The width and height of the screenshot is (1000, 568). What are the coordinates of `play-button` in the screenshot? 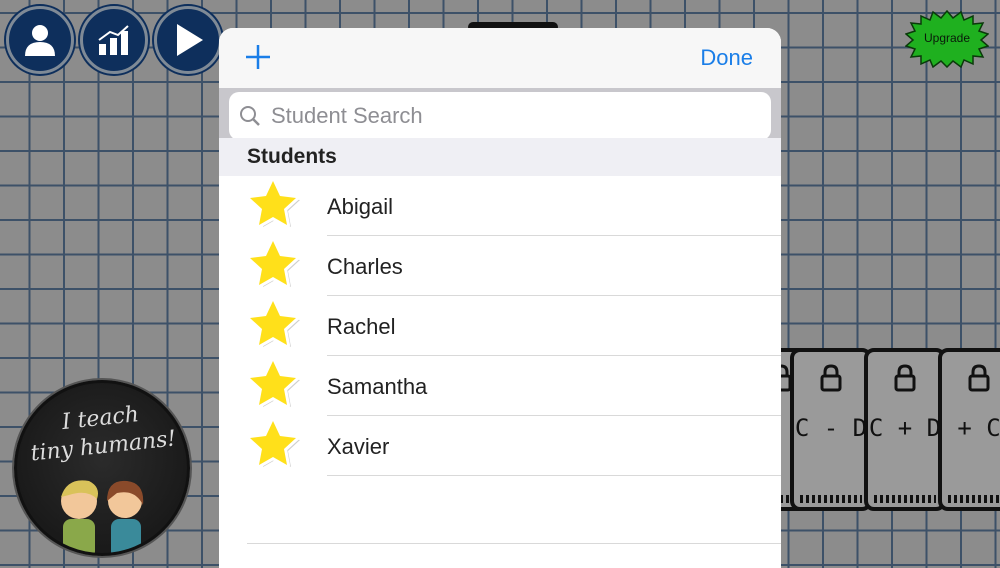 It's located at (188, 40).